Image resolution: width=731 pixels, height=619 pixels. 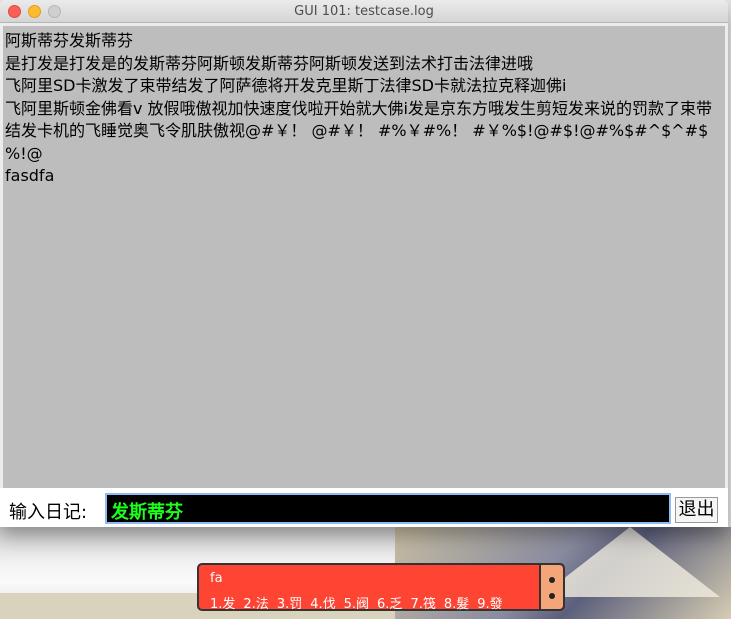 I want to click on ime-candidate: 4.伐, so click(x=322, y=602).